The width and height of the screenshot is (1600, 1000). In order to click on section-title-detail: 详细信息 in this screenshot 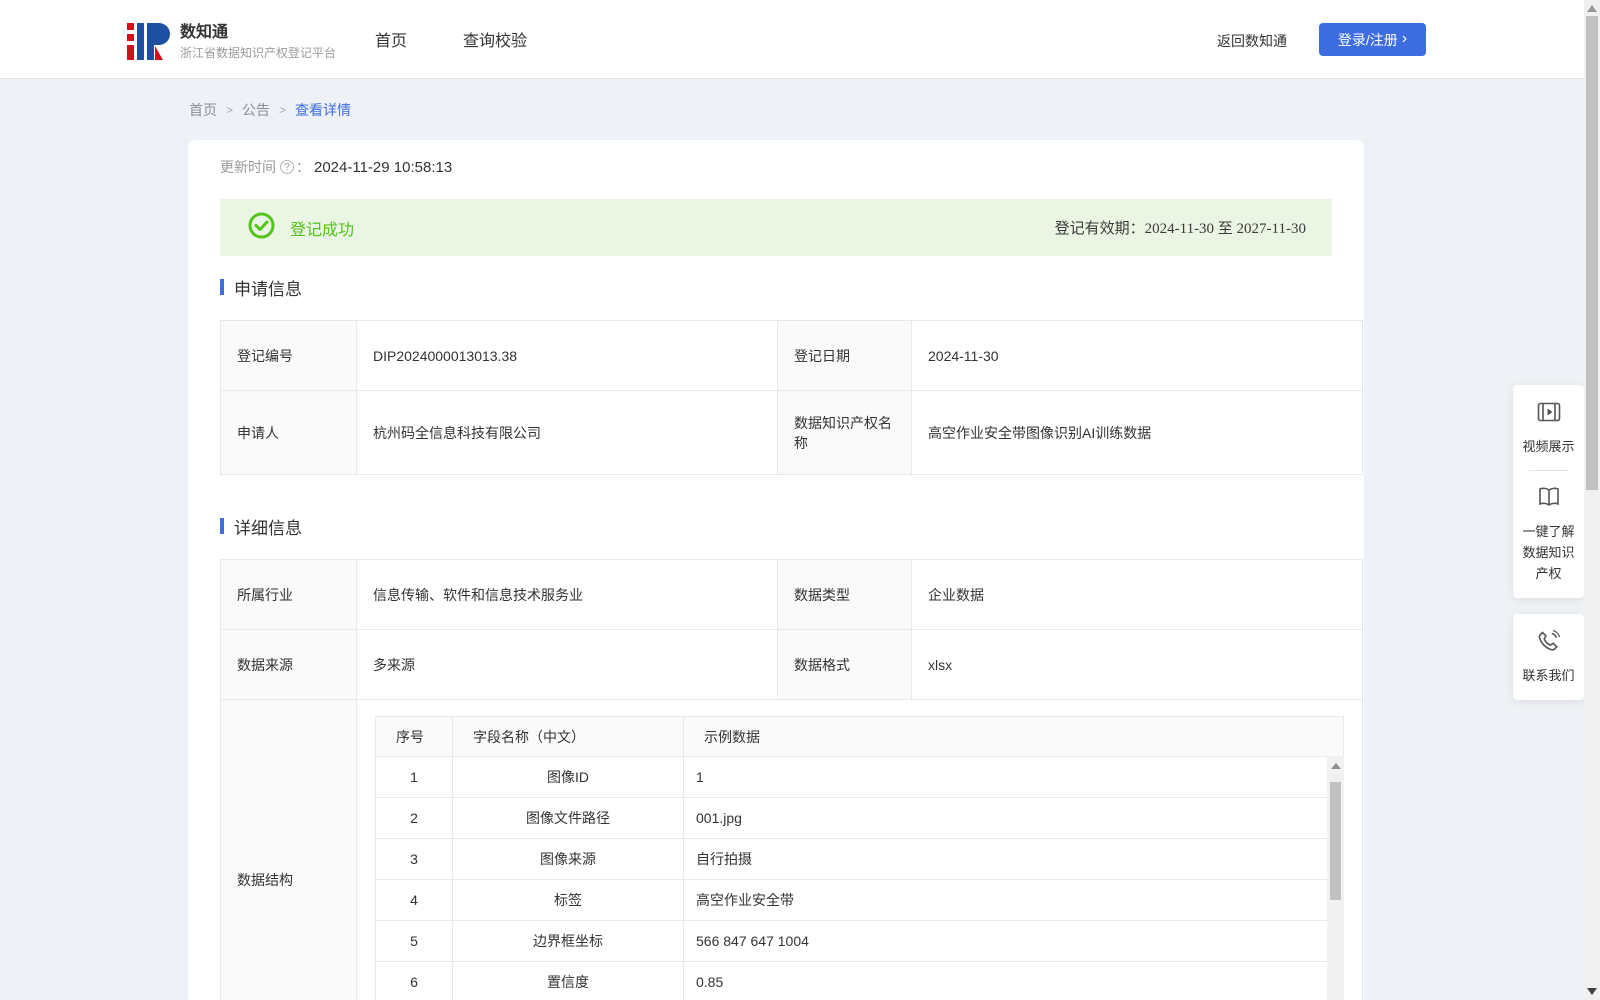, I will do `click(776, 527)`.